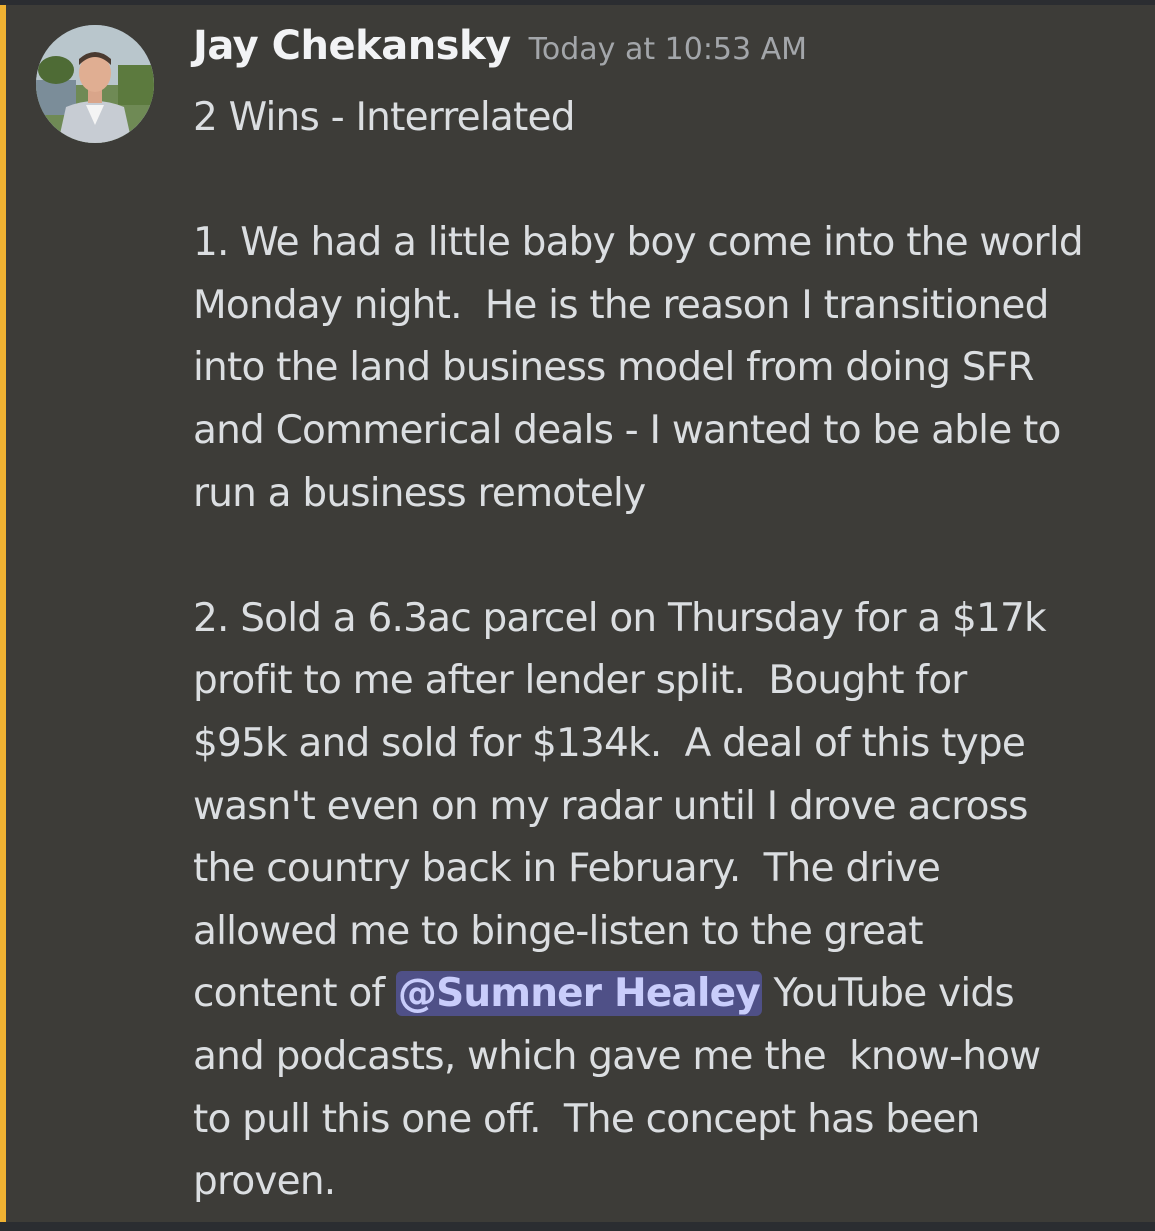 The width and height of the screenshot is (1155, 1231). I want to click on message-header: Jay Chekansky Today at 10:53 AM, so click(500, 46).